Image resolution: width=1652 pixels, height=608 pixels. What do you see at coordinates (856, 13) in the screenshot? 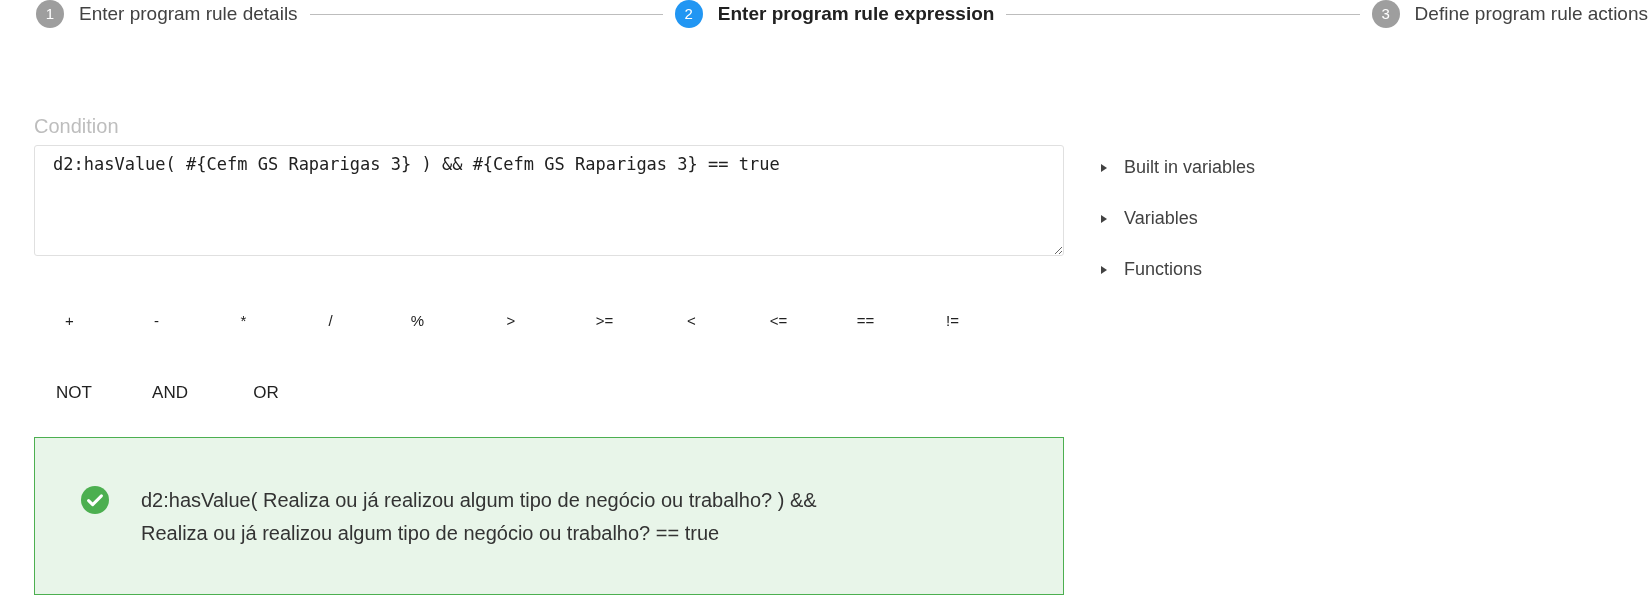
I see `step-label: Enter program rule expression` at bounding box center [856, 13].